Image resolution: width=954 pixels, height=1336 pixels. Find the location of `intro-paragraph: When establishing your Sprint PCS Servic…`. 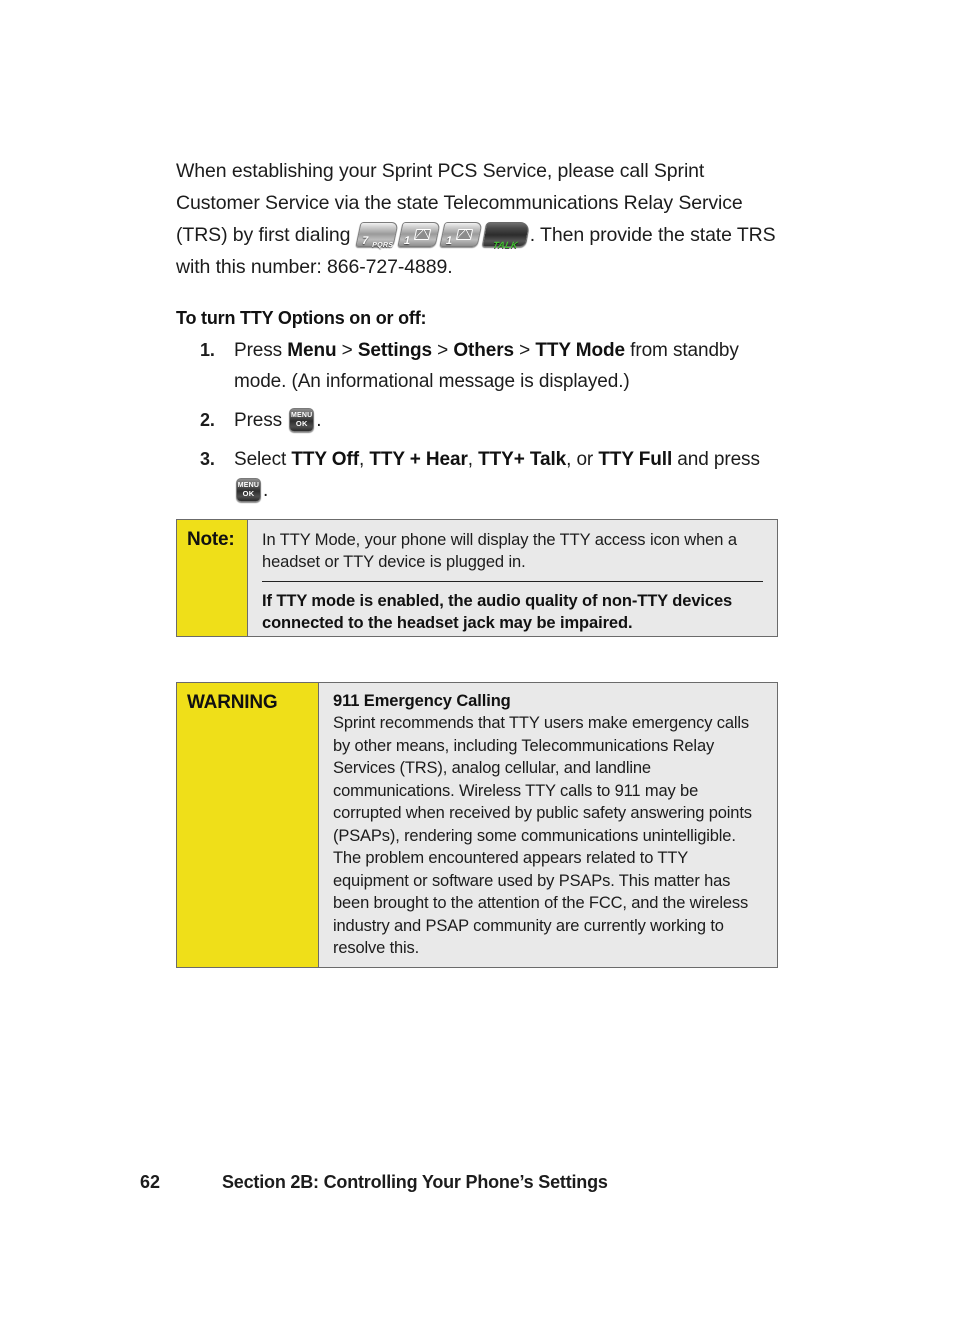

intro-paragraph: When establishing your Sprint PCS Servic… is located at coordinates (478, 219).